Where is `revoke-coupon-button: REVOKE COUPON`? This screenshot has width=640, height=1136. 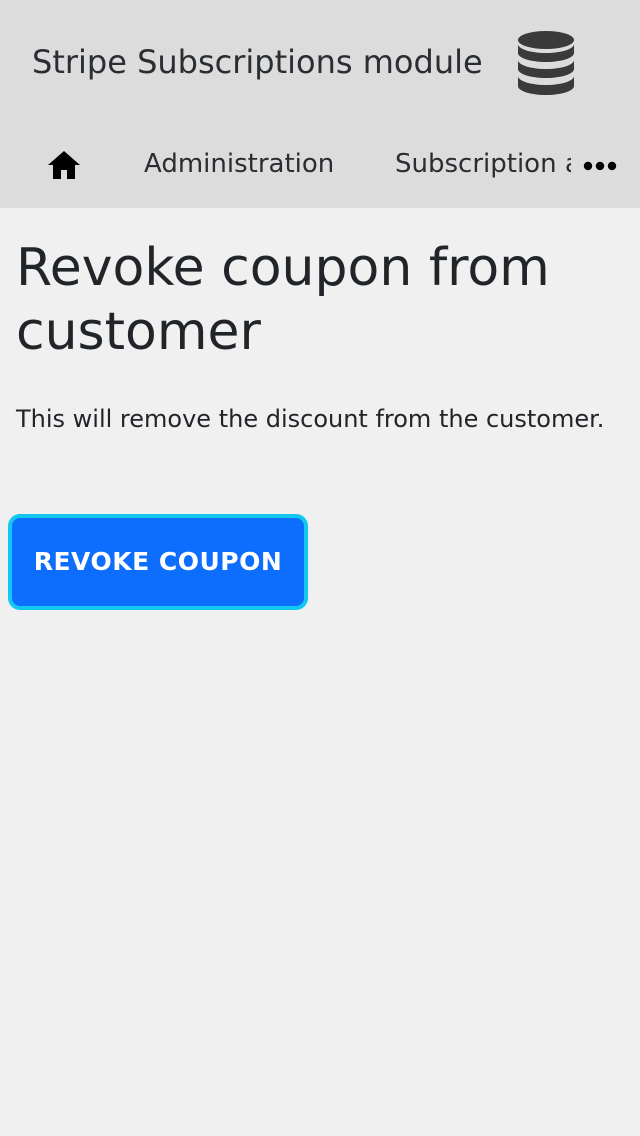 revoke-coupon-button: REVOKE COUPON is located at coordinates (158, 562).